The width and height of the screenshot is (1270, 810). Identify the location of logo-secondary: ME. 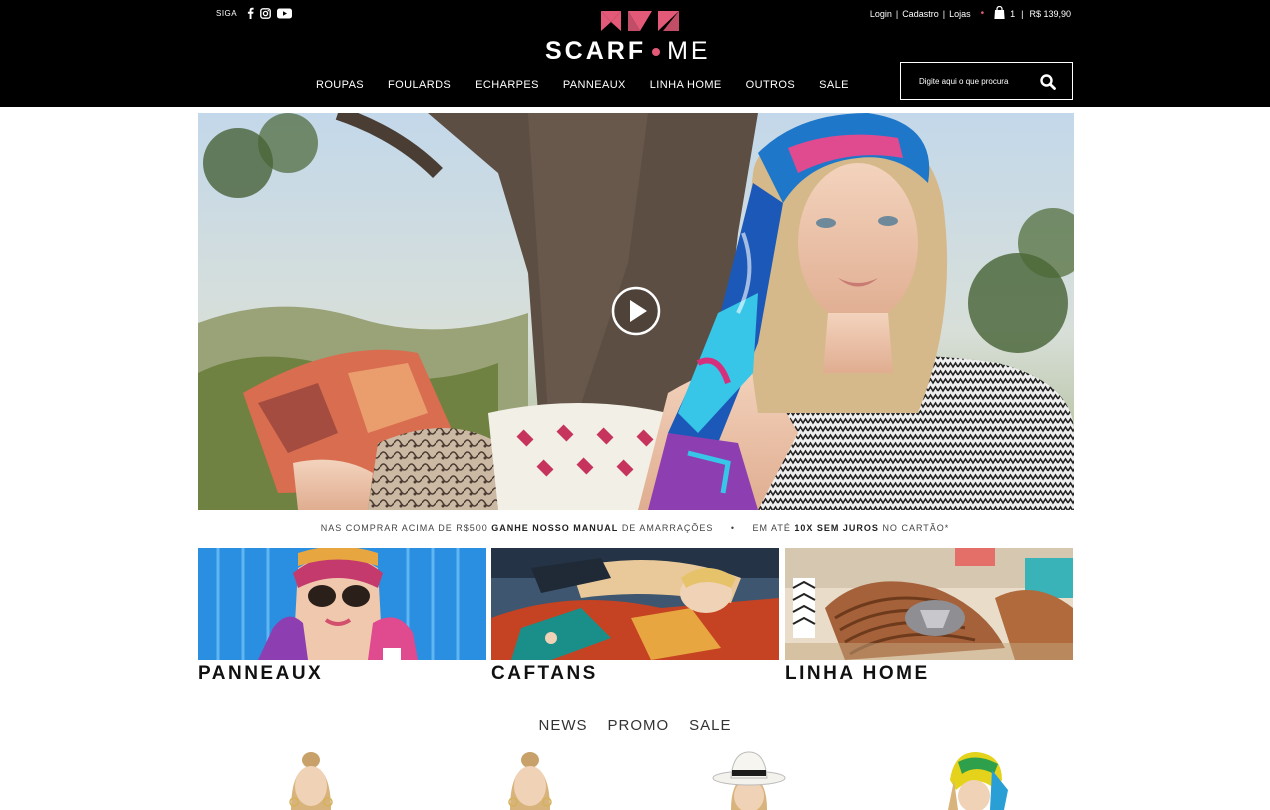
(689, 51).